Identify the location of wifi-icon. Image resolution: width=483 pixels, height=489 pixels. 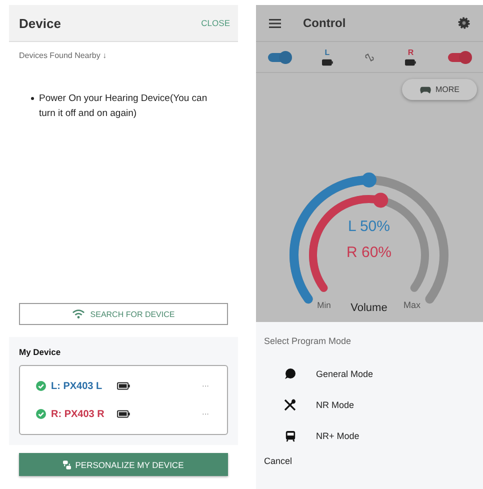
(79, 314).